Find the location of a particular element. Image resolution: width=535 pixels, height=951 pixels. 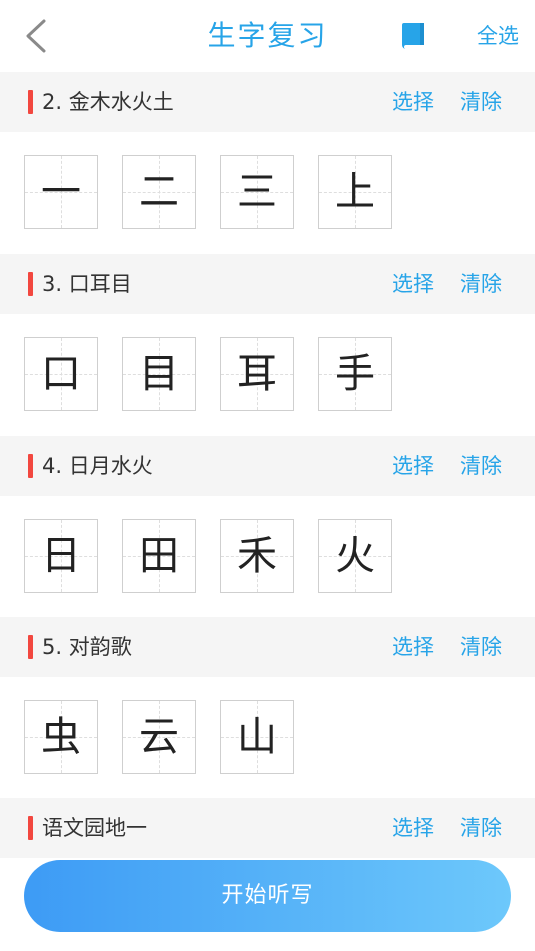

character: 手 is located at coordinates (355, 374).